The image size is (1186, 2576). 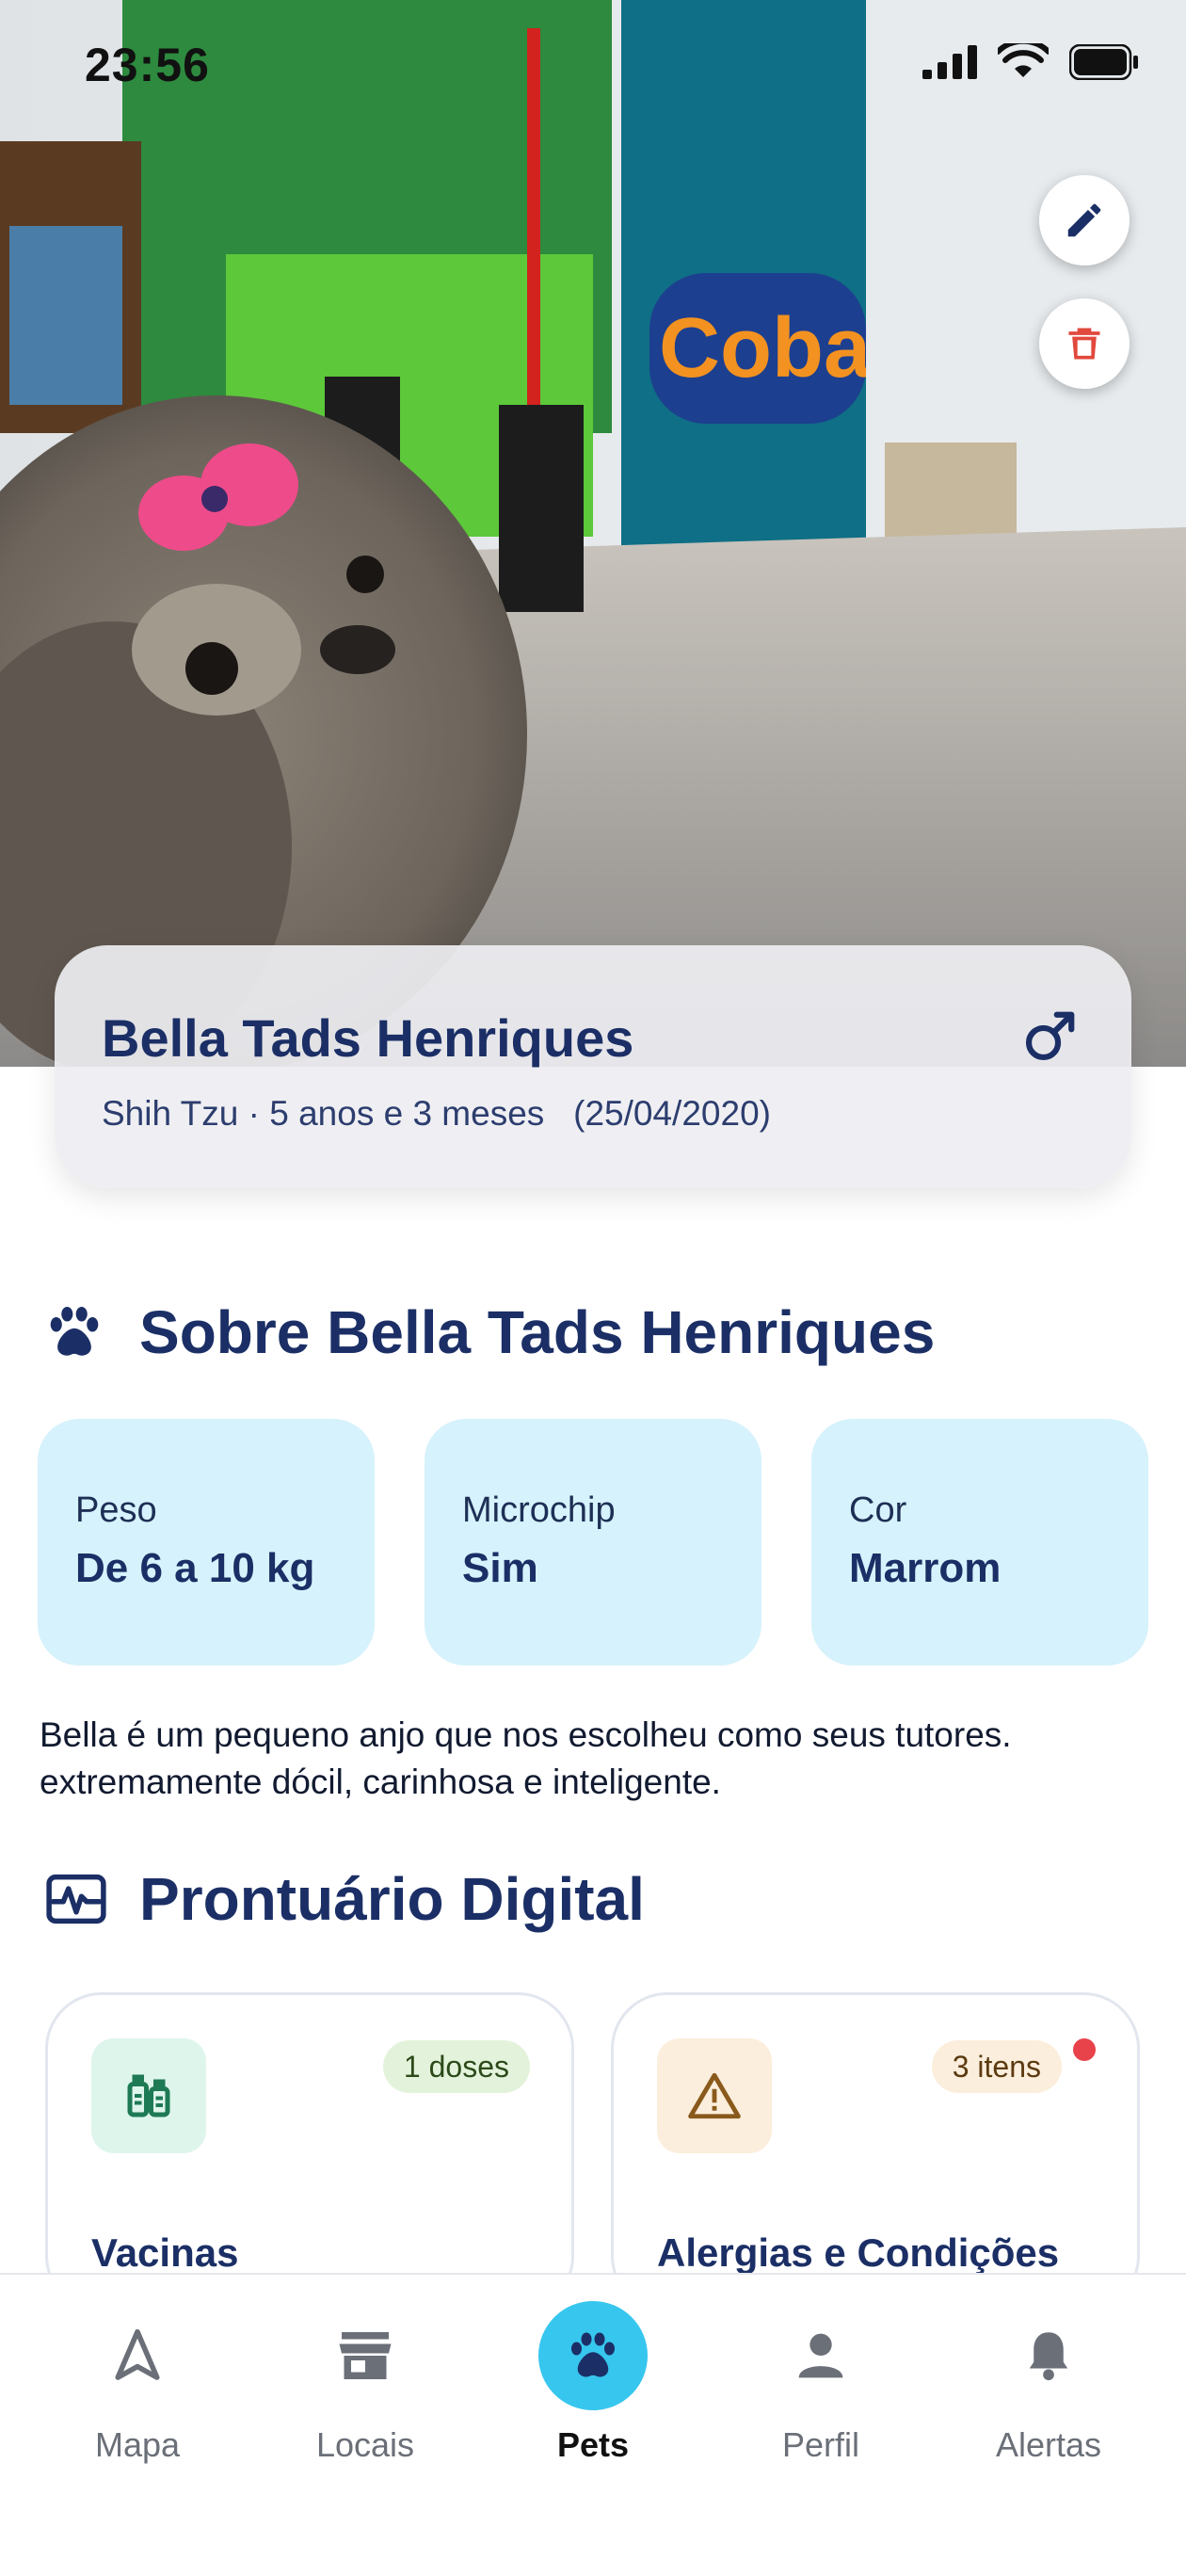 I want to click on health-monitor-icon, so click(x=76, y=1899).